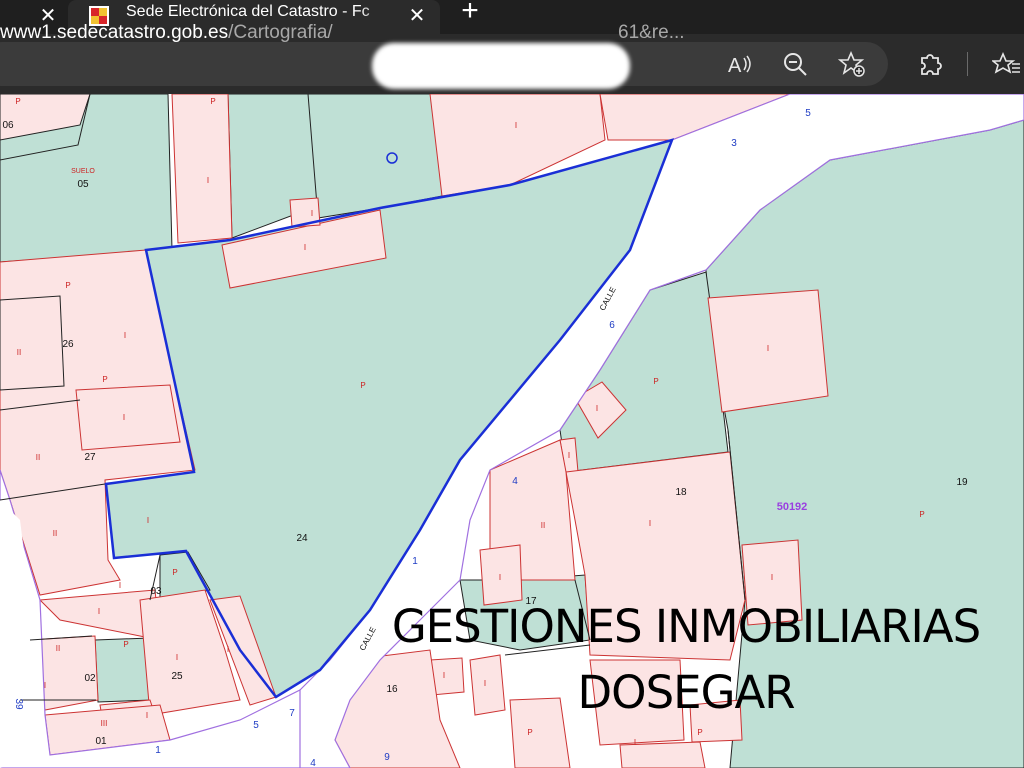  What do you see at coordinates (292, 713) in the screenshot?
I see `house-number: 7` at bounding box center [292, 713].